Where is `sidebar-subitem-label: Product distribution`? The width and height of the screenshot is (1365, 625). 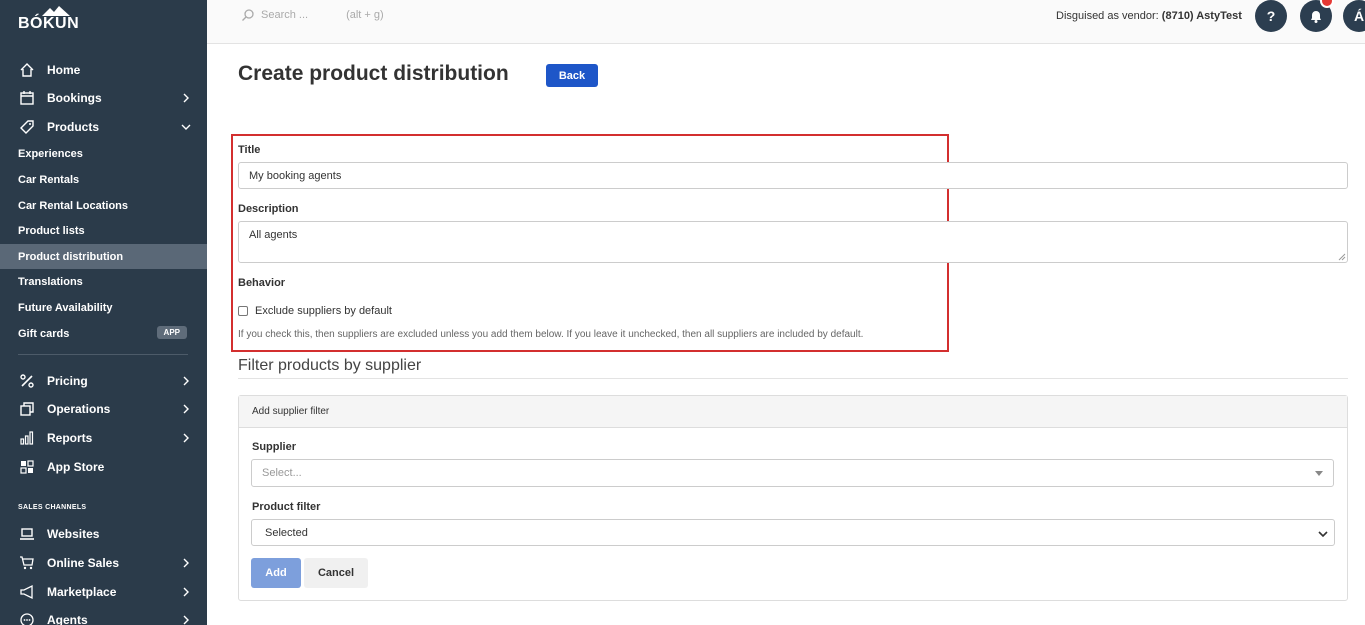
sidebar-subitem-label: Product distribution is located at coordinates (71, 256).